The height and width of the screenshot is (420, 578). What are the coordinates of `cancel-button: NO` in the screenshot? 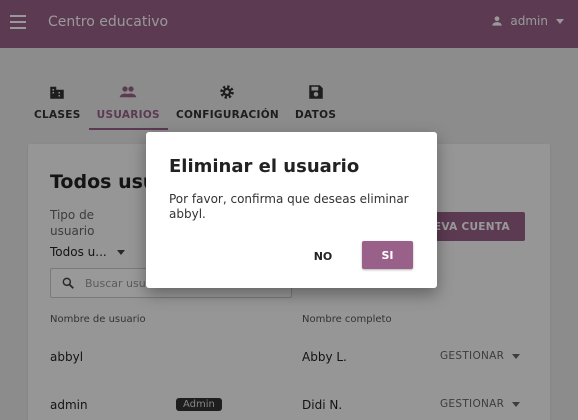 It's located at (323, 256).